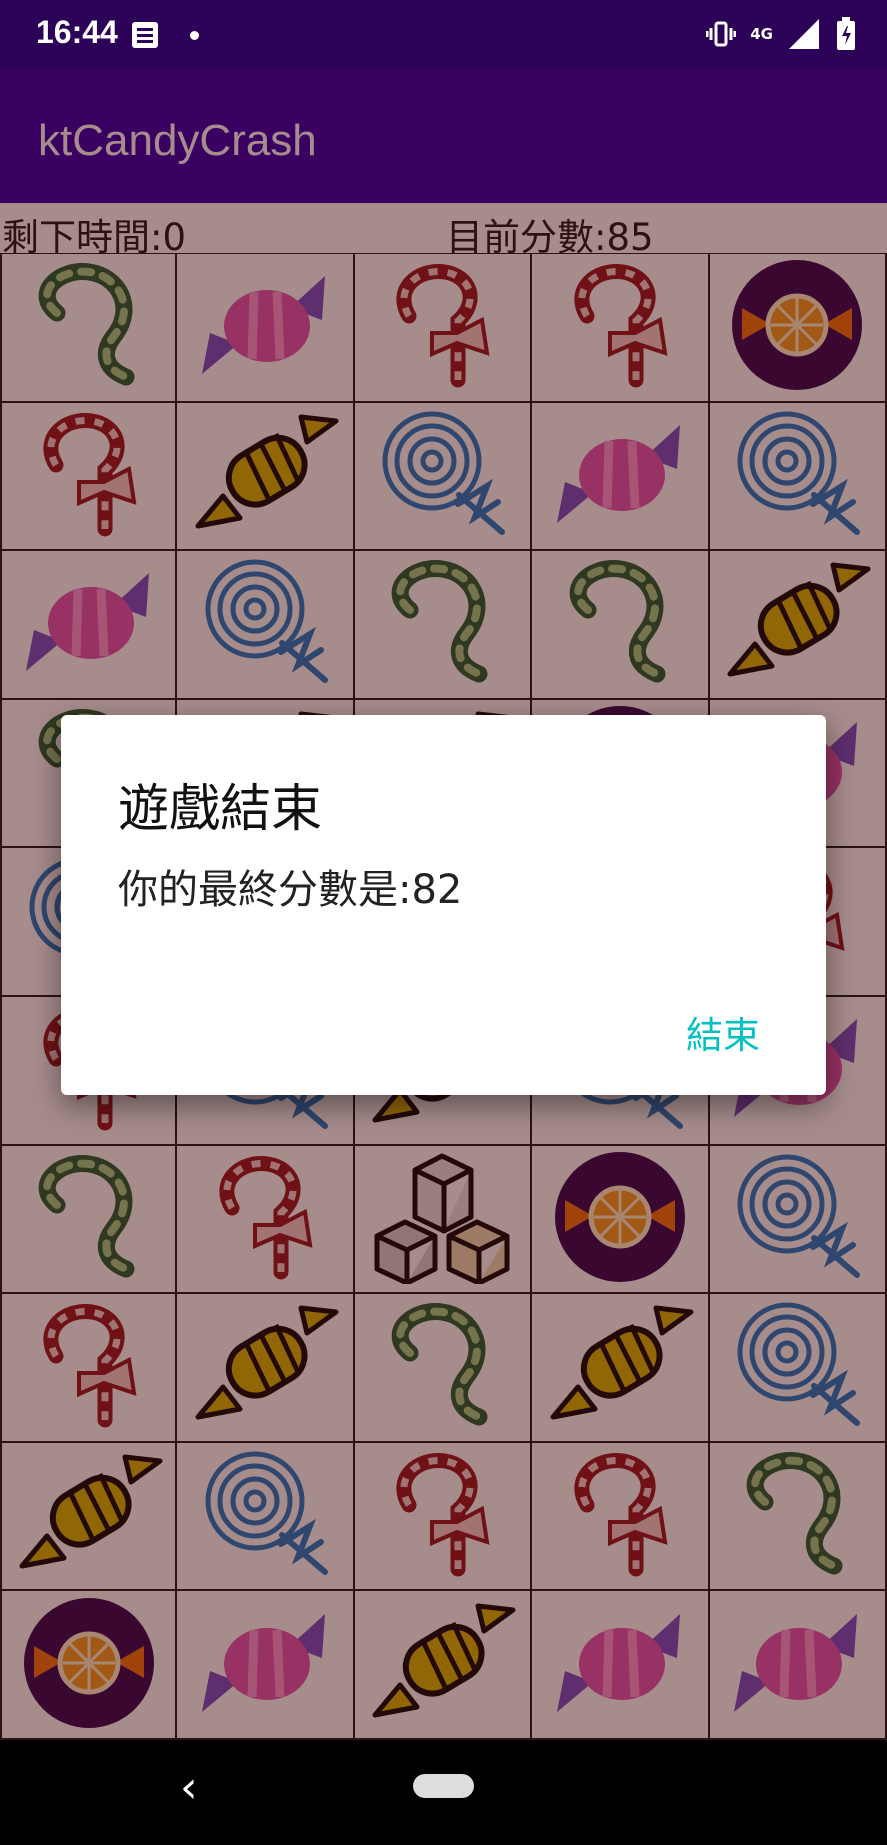 This screenshot has width=887, height=1845. Describe the element at coordinates (189, 1787) in the screenshot. I see `back-button: ‹` at that location.